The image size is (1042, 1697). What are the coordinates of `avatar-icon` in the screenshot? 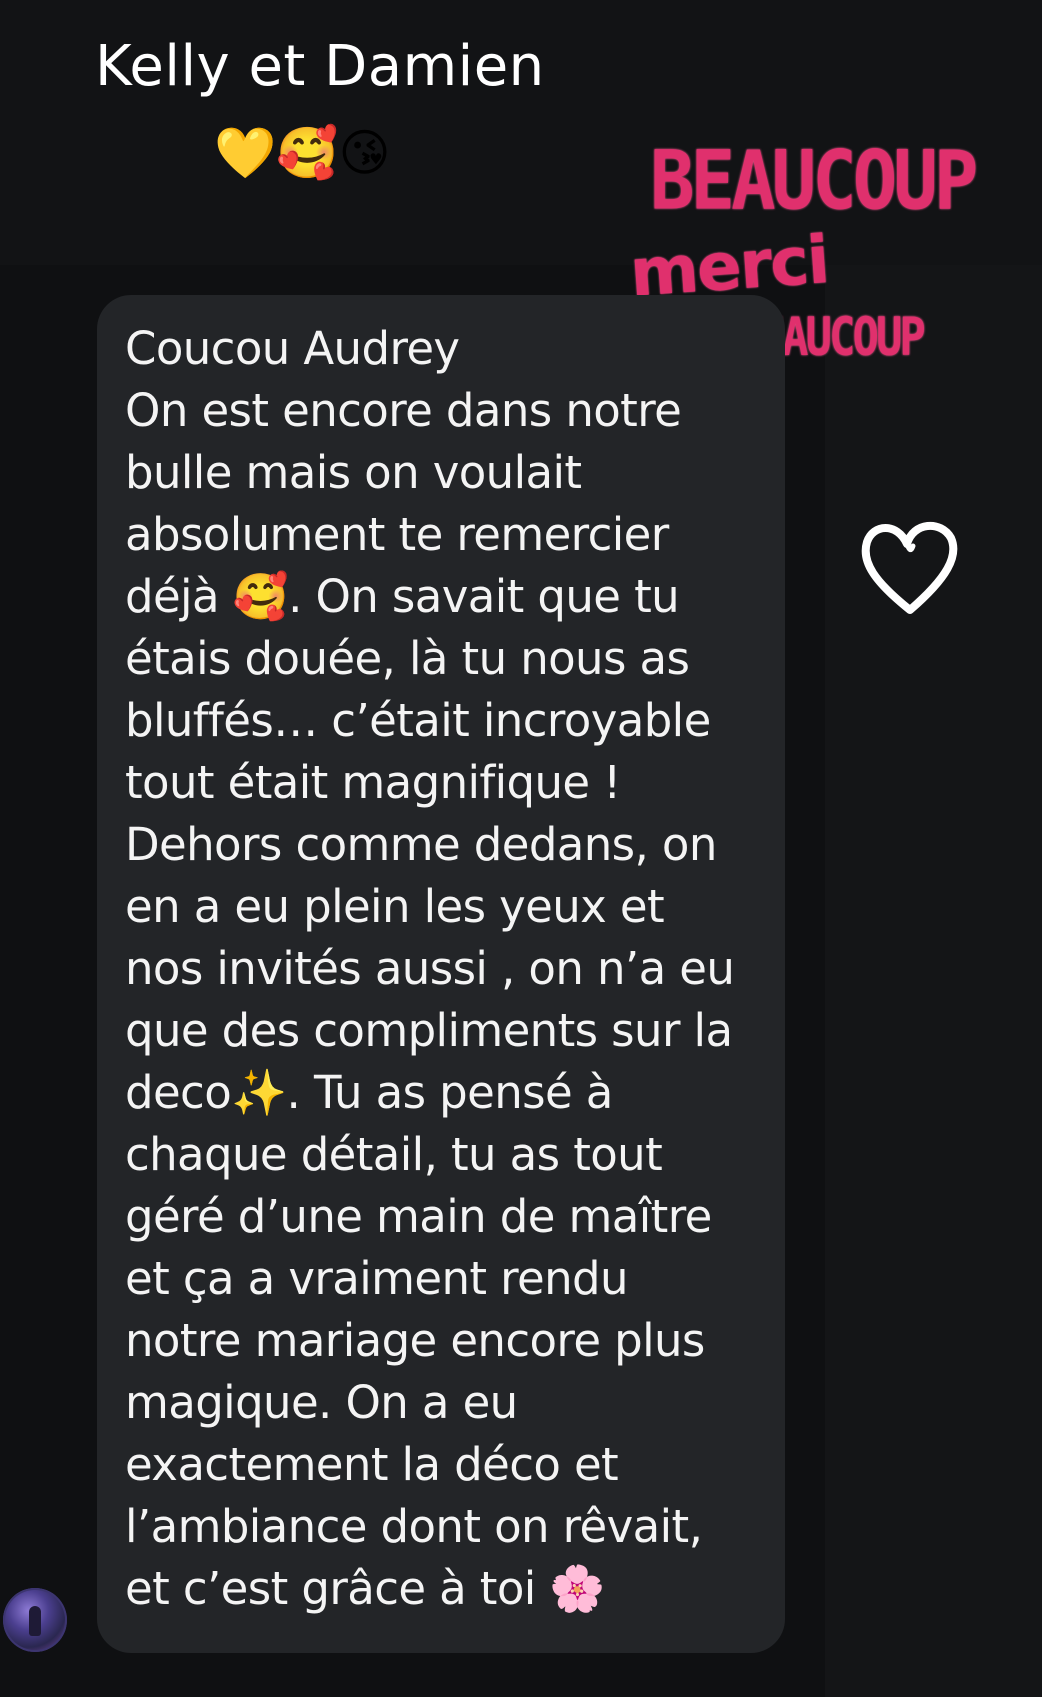 It's located at (35, 1620).